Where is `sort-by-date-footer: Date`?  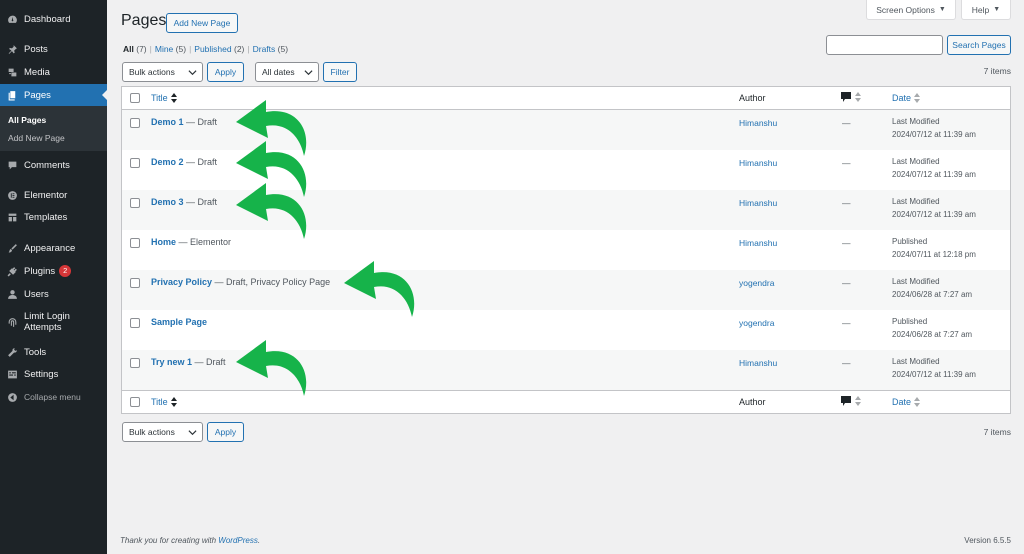
sort-by-date-footer: Date is located at coordinates (906, 402).